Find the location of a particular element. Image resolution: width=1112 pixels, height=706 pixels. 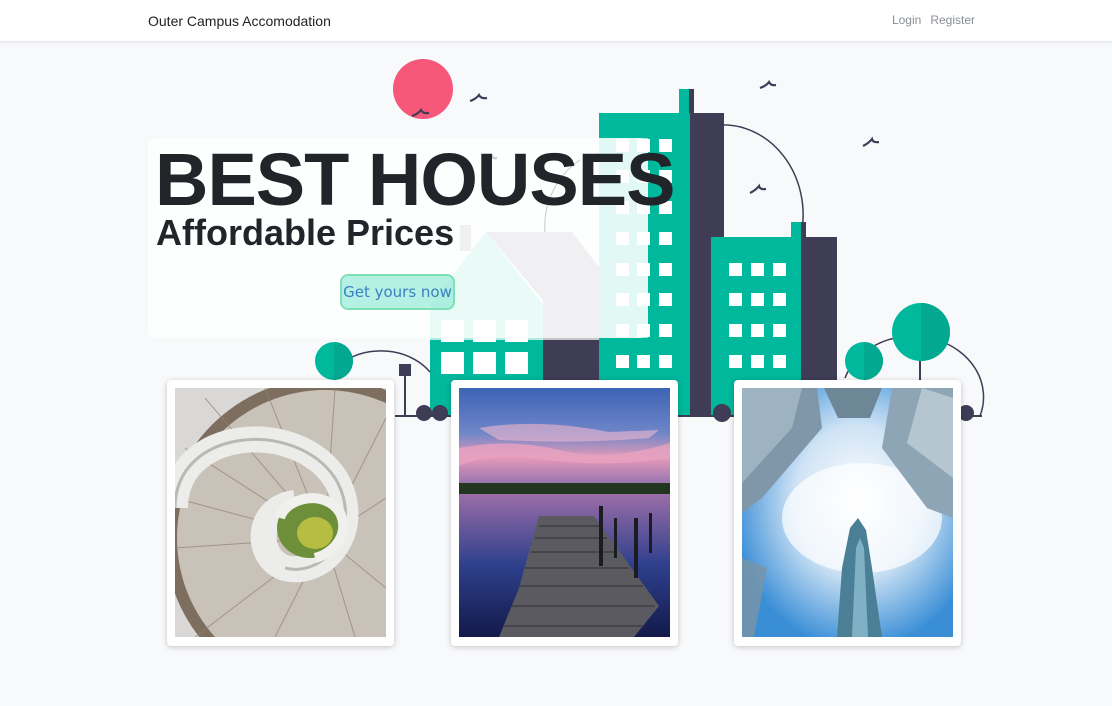

card-skyscrapers is located at coordinates (847, 513).